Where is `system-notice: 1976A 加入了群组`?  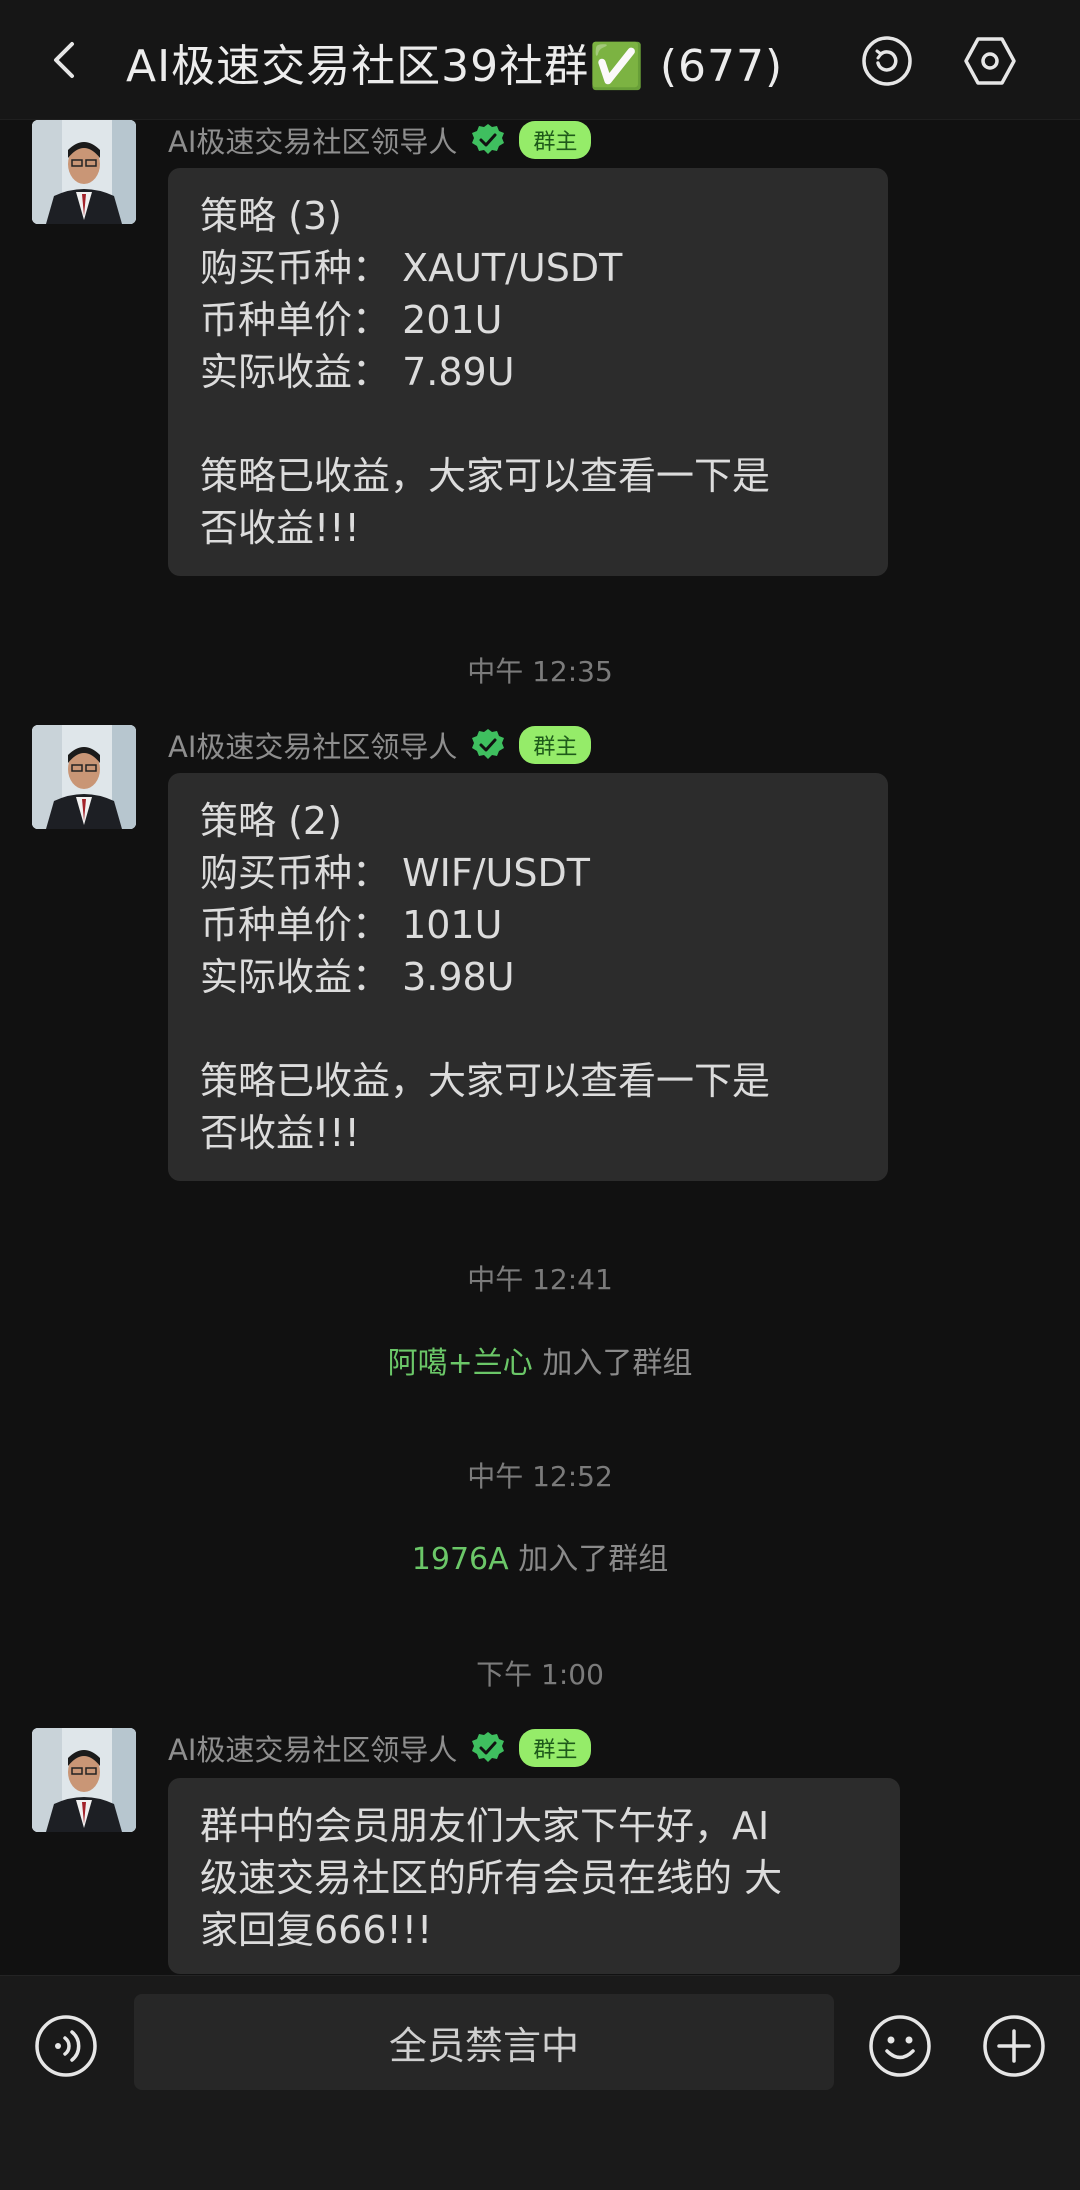
system-notice: 1976A 加入了群组 is located at coordinates (540, 1556).